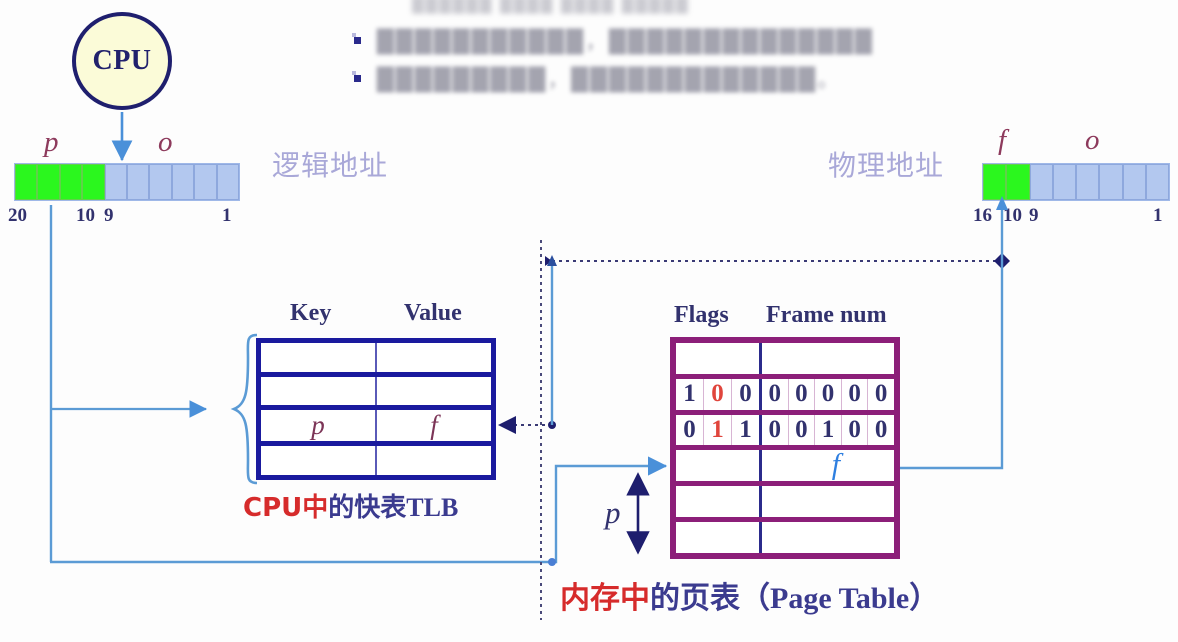  I want to click on p-to-page-table-arrow, so click(610, 510).